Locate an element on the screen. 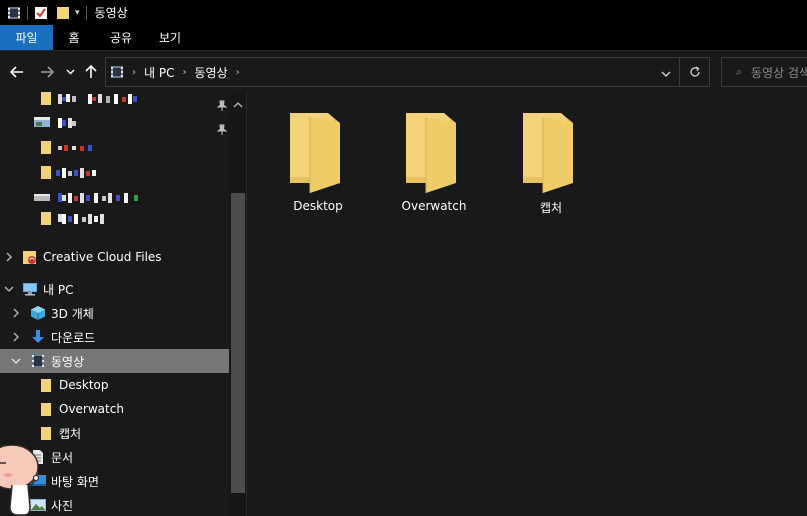 The image size is (807, 516). folder-tile-overwatch: Overwatch is located at coordinates (434, 166).